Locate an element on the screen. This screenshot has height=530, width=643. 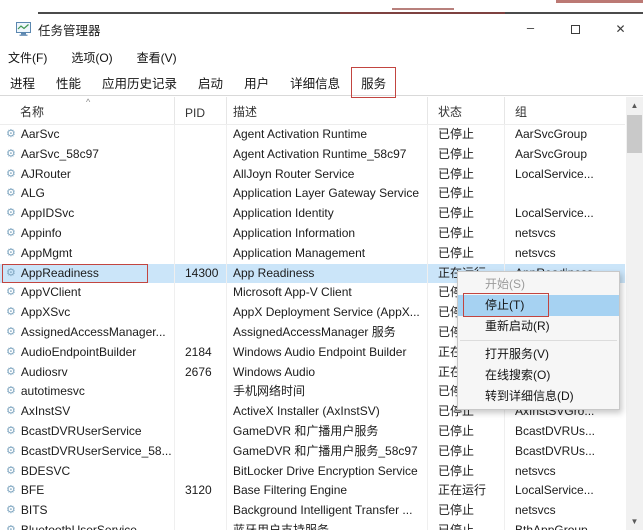
context-menu-item: 打开服务(V) is located at coordinates (538, 354).